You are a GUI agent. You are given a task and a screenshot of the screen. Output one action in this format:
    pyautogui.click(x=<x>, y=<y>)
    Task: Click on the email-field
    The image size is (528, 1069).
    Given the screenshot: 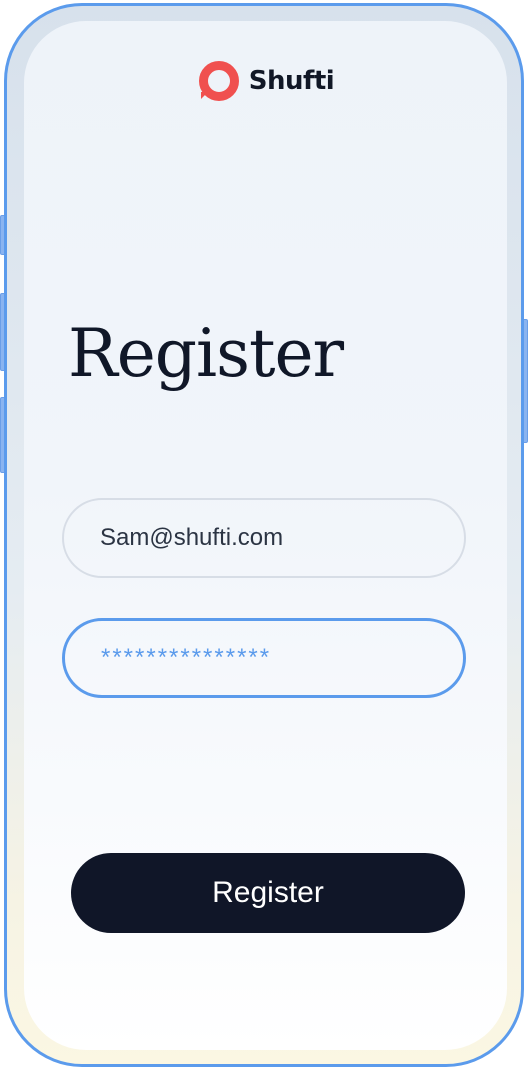 What is the action you would take?
    pyautogui.click(x=264, y=538)
    